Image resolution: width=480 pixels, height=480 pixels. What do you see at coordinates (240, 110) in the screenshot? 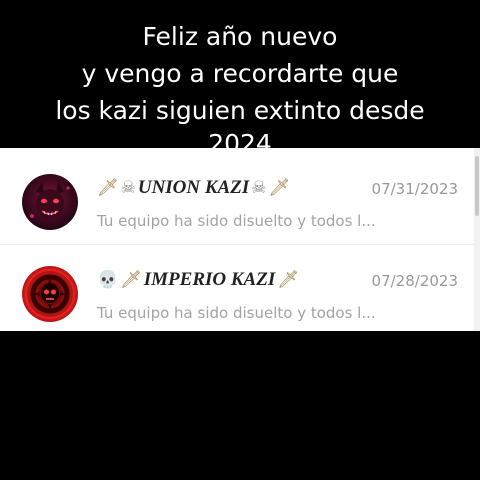
I see `caption-line-3: los kazi siguien extinto desde` at bounding box center [240, 110].